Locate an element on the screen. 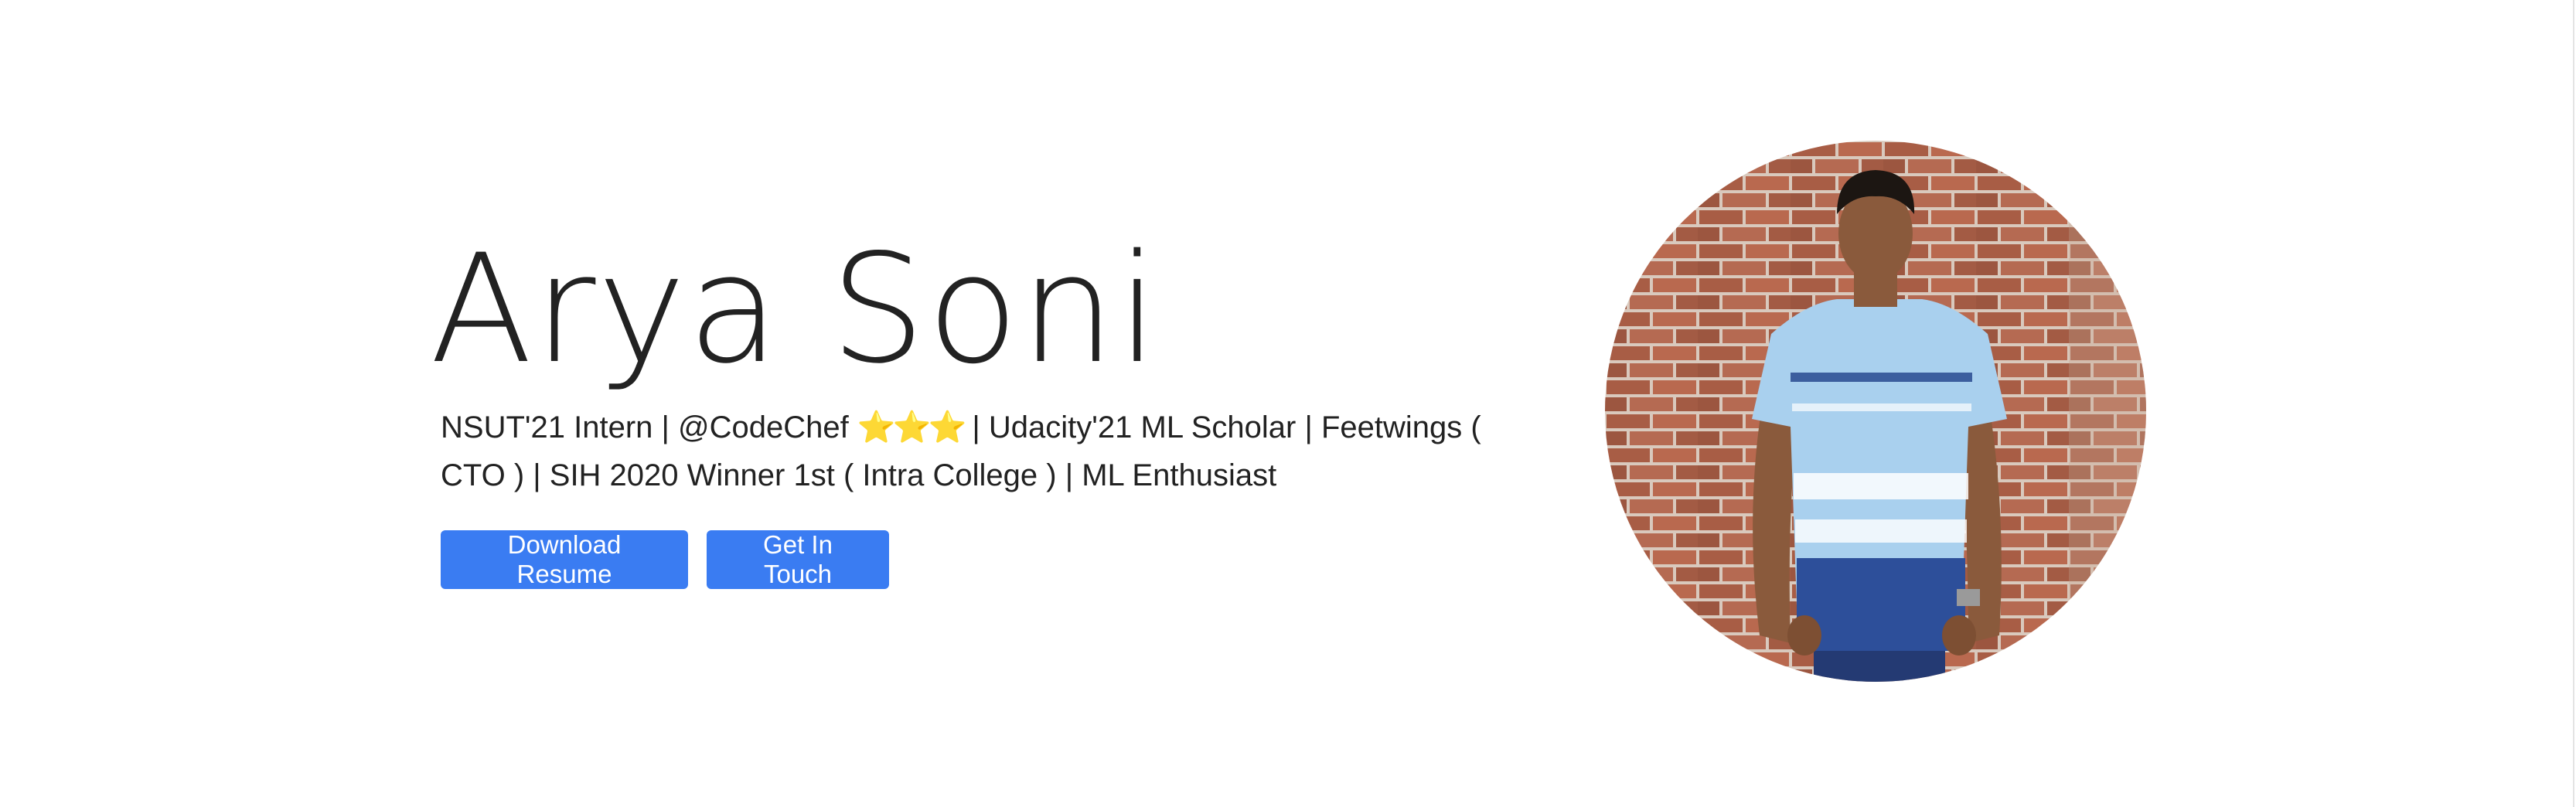 Image resolution: width=2576 pixels, height=807 pixels. tagline-text-start: NSUT'21 Intern | @CodeChef is located at coordinates (649, 427).